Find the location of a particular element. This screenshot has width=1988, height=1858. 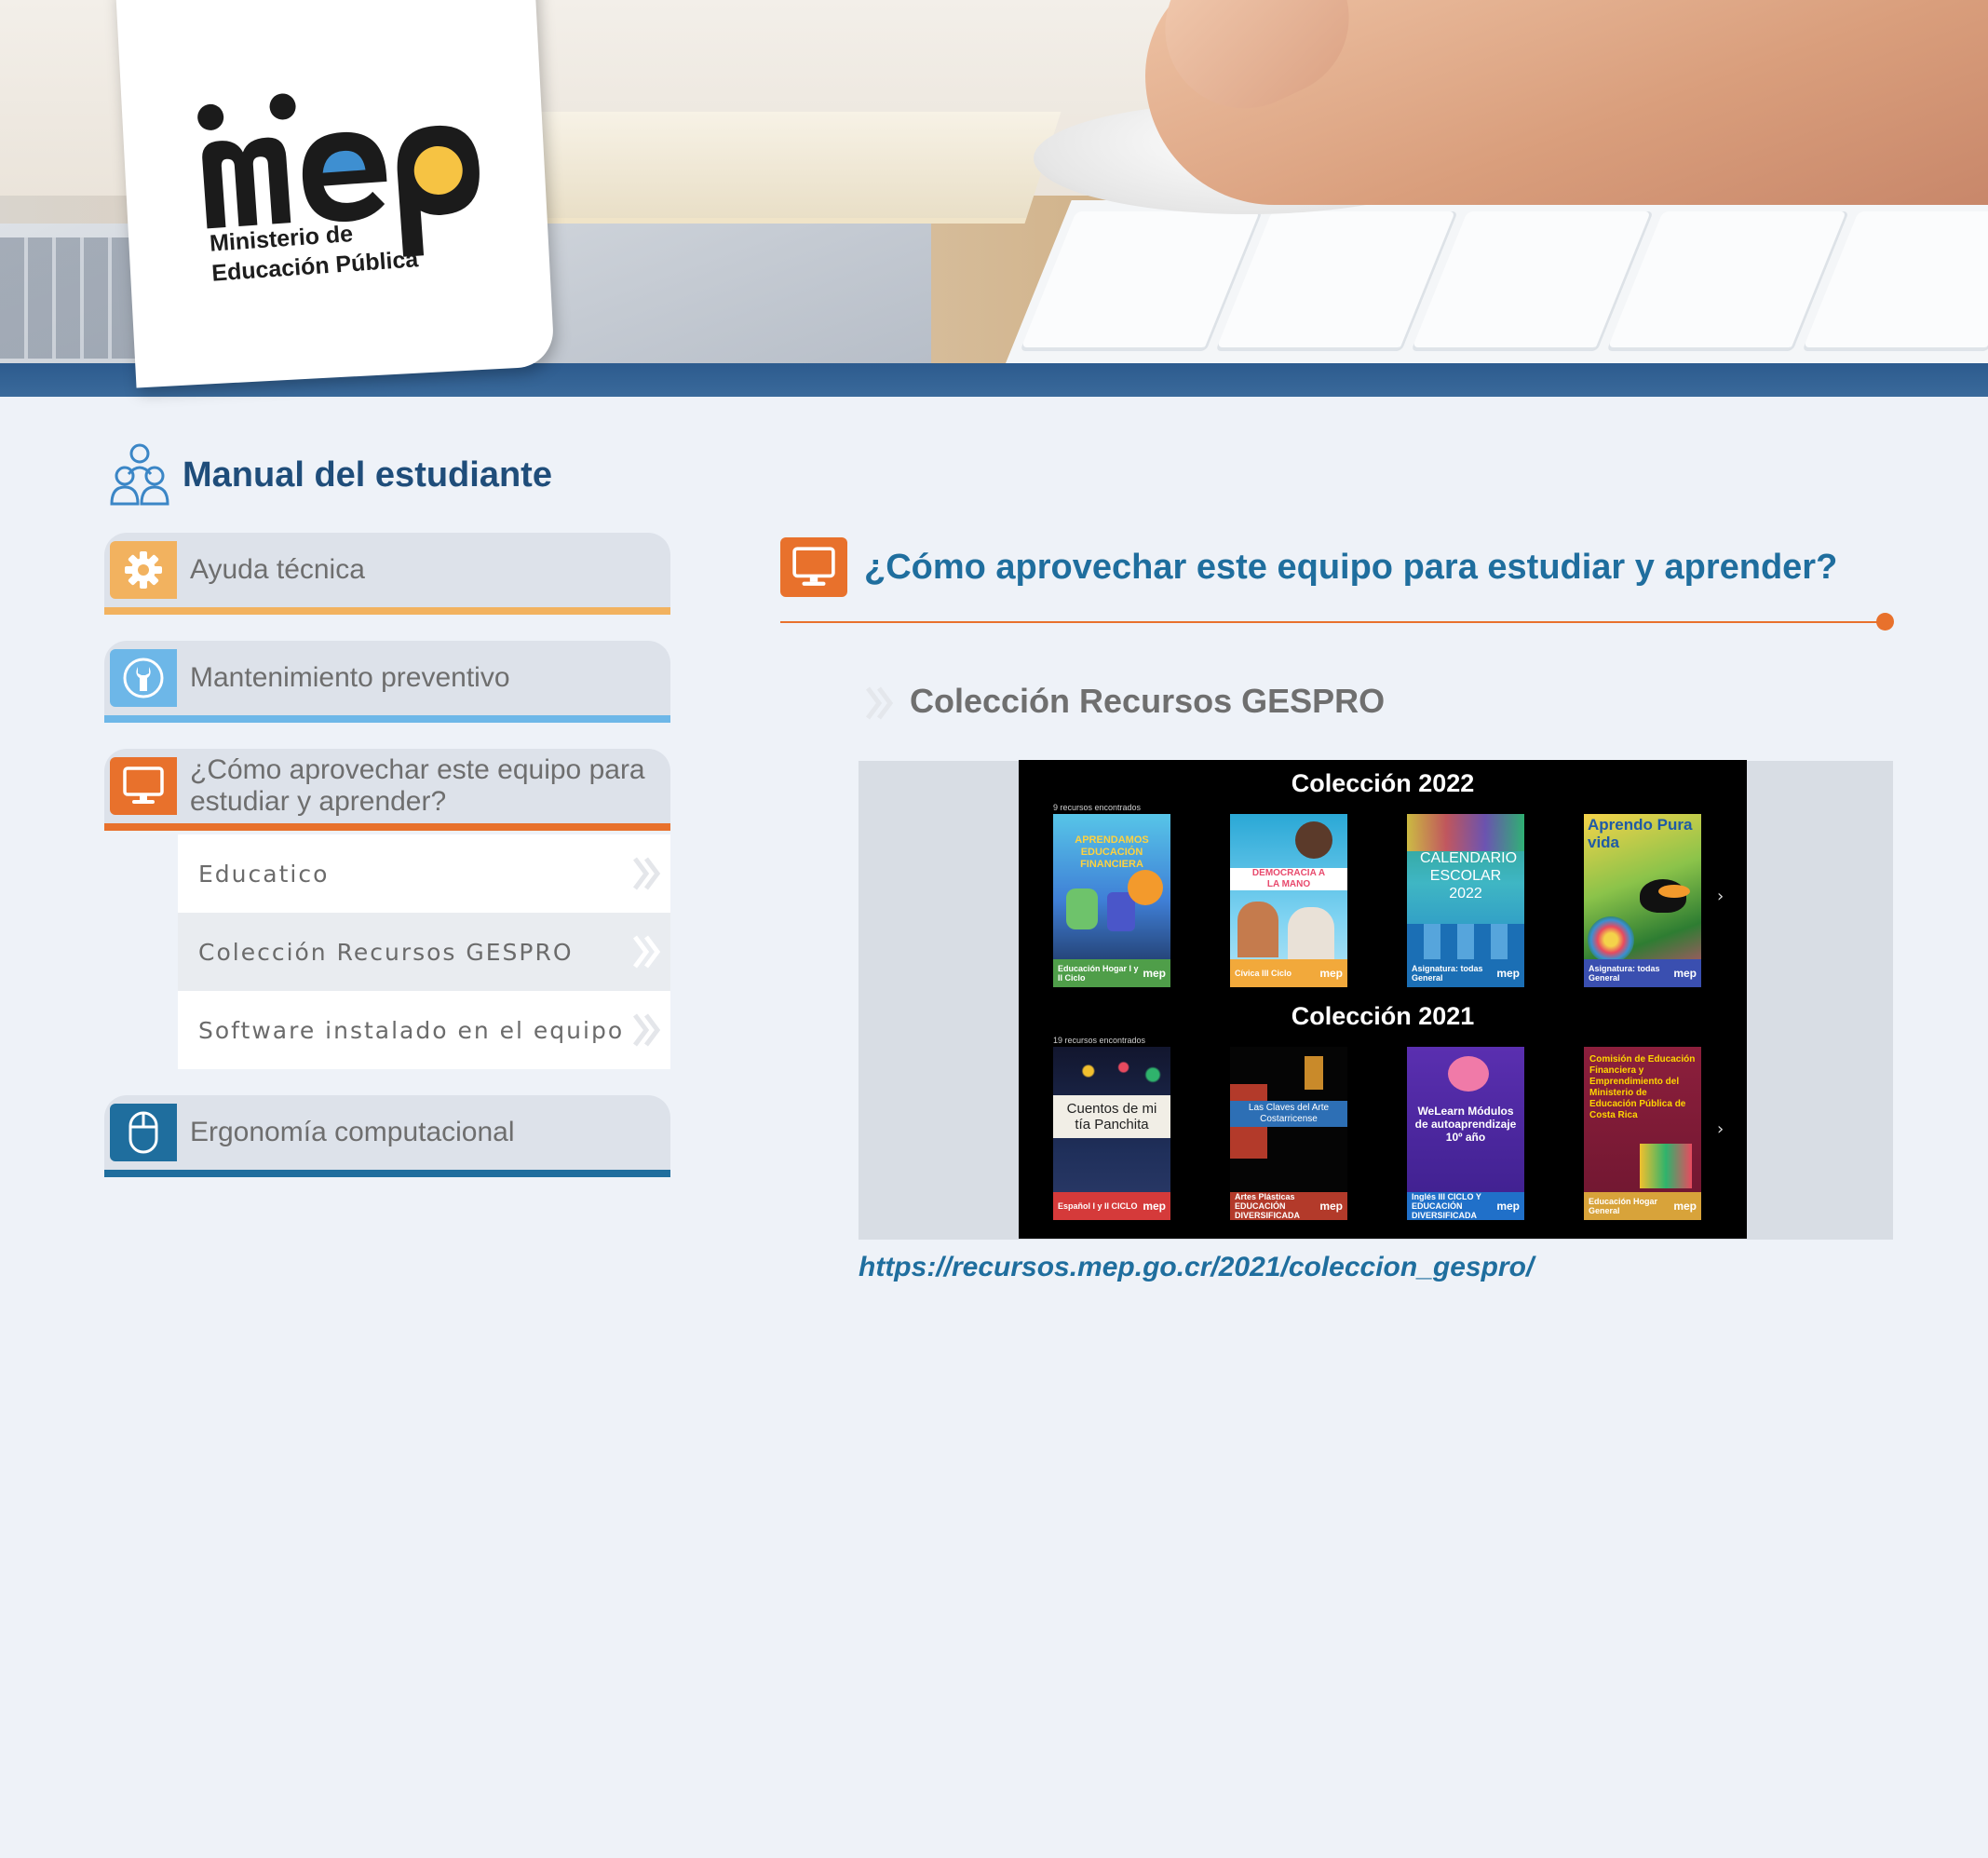

sidebar-item-ergonomia: Ergonomía computacional is located at coordinates (387, 1133).